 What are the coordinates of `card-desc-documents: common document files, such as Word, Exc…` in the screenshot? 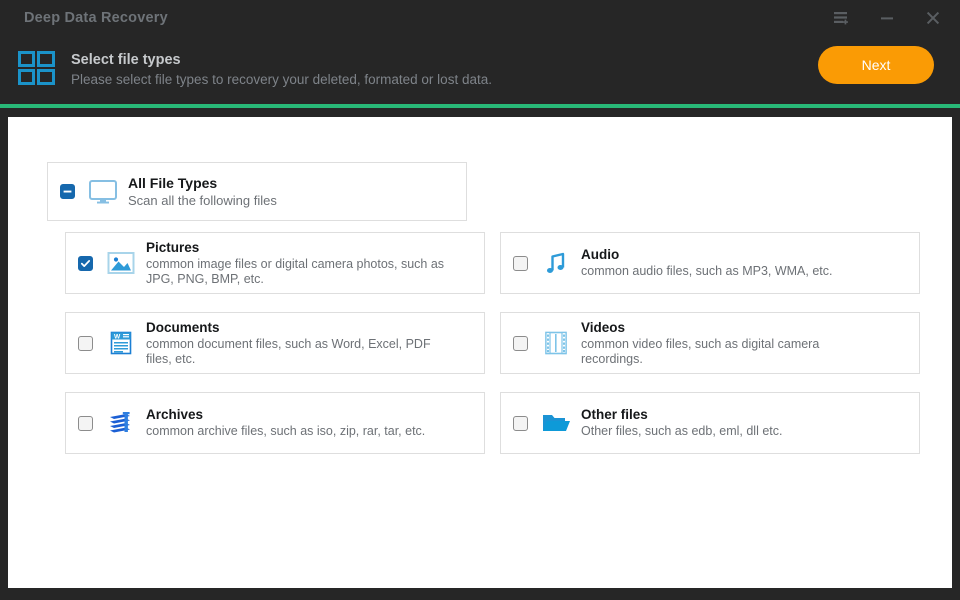 It's located at (288, 351).